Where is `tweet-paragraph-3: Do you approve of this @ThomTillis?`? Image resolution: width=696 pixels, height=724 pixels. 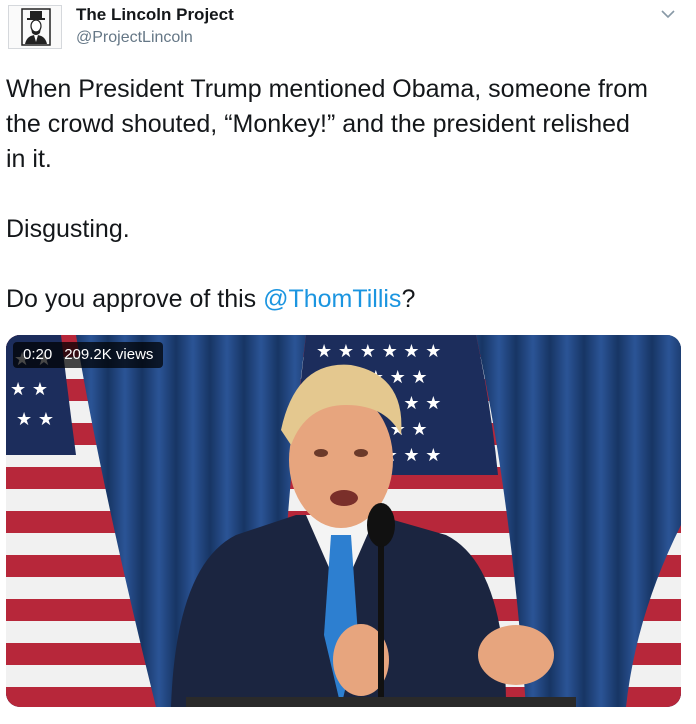 tweet-paragraph-3: Do you approve of this @ThomTillis? is located at coordinates (348, 299).